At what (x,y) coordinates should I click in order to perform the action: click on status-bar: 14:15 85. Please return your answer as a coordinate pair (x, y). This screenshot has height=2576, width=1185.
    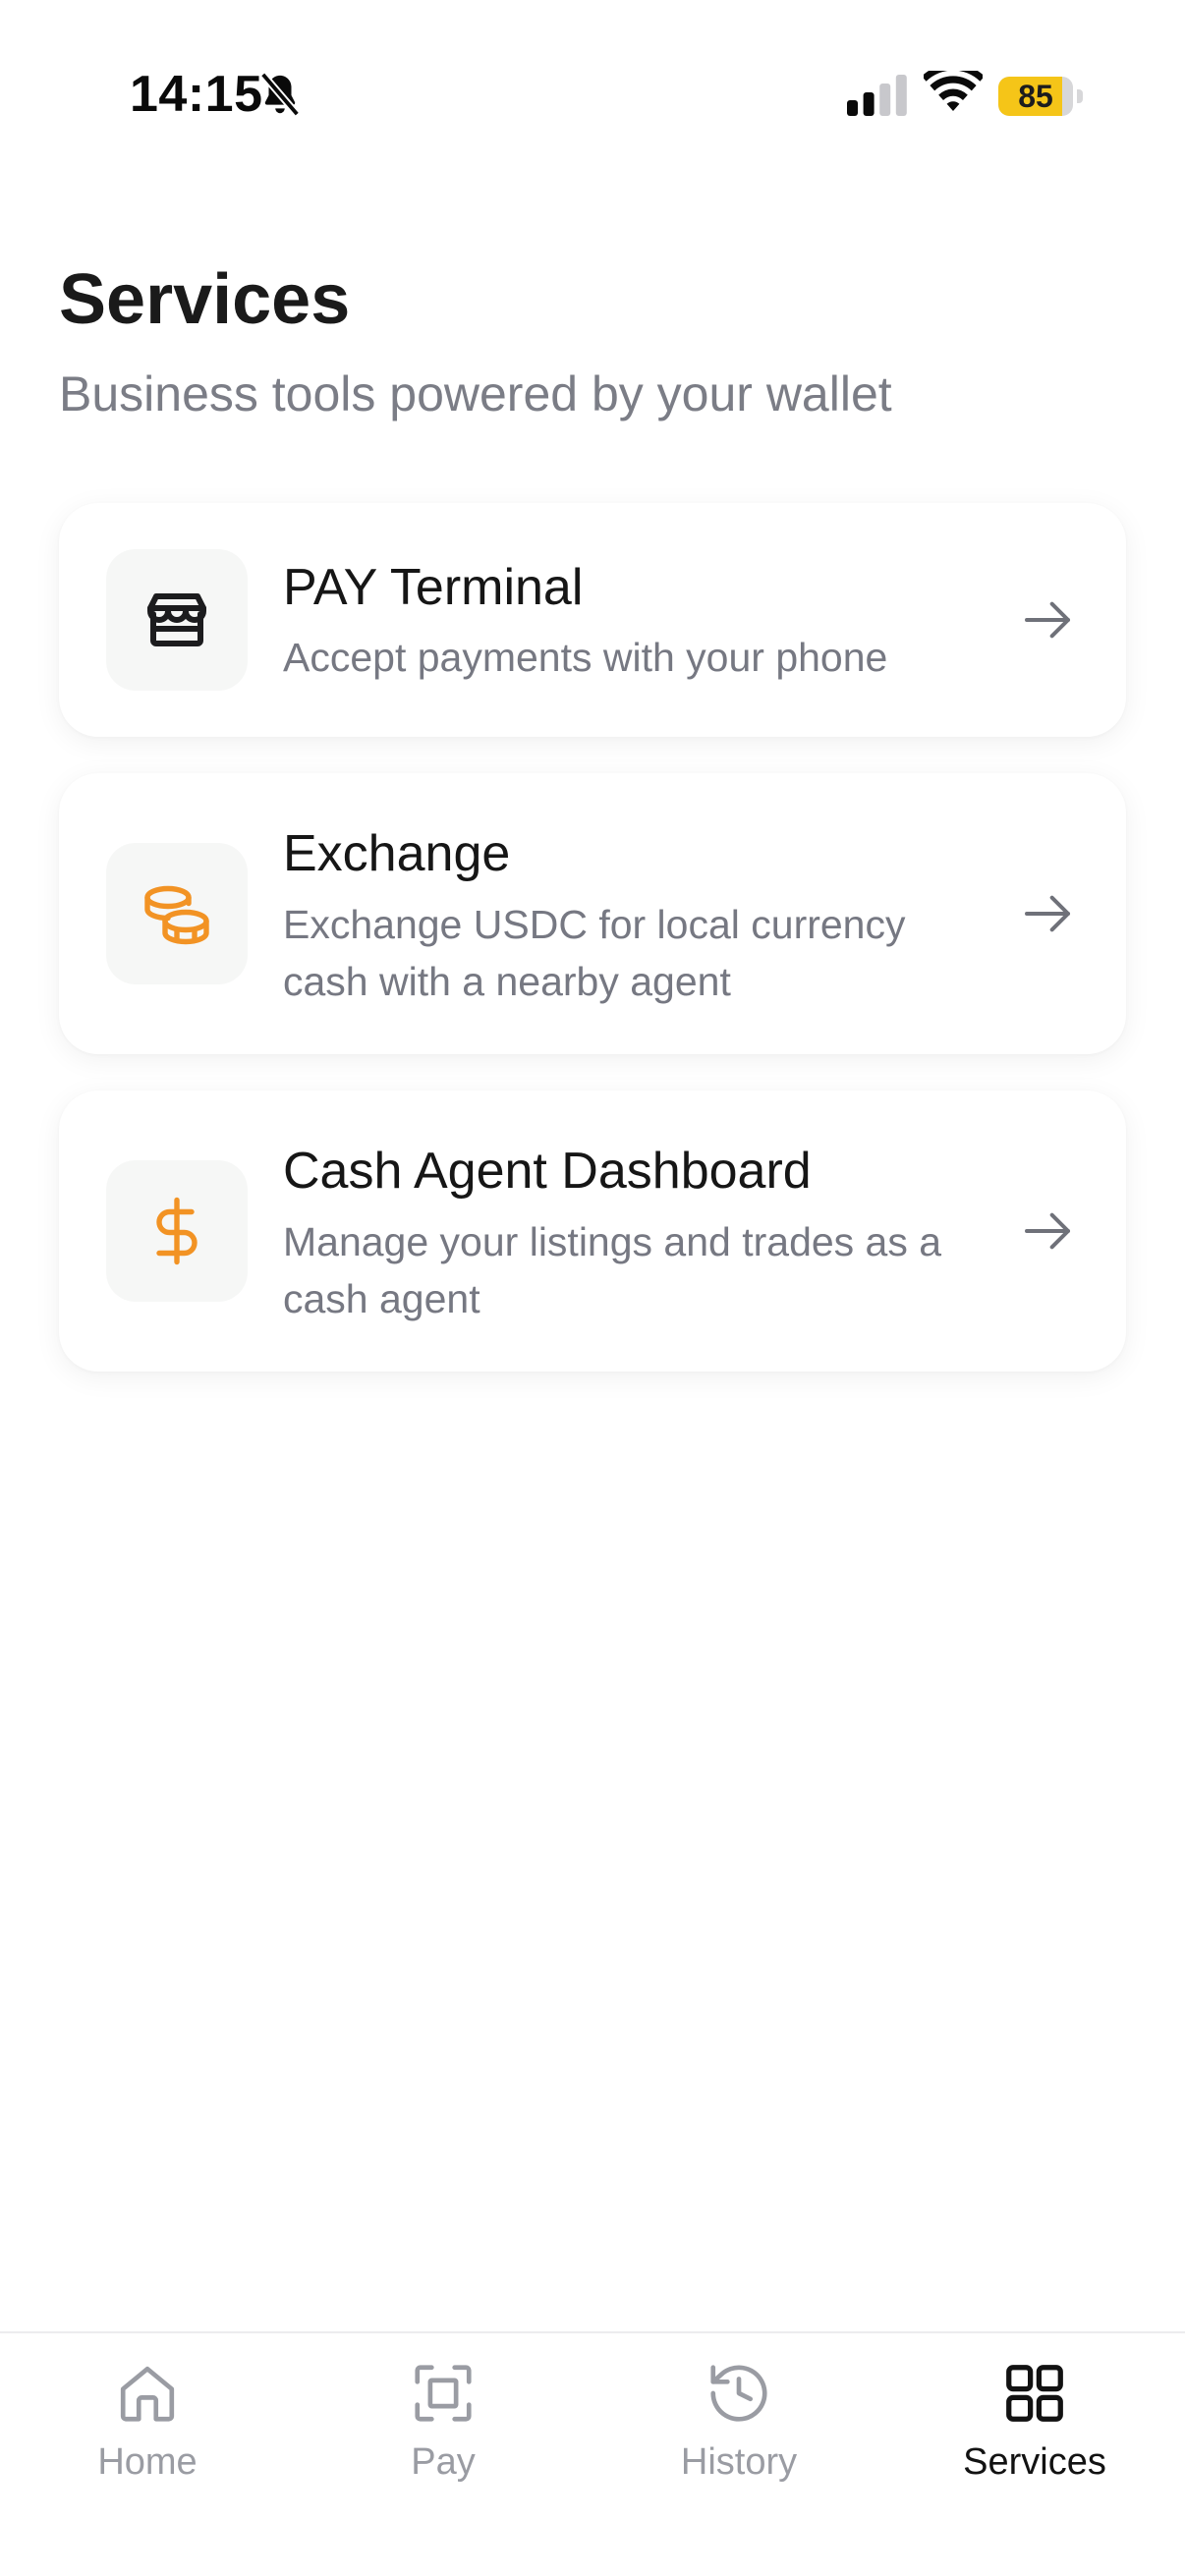
    Looking at the image, I should click on (592, 93).